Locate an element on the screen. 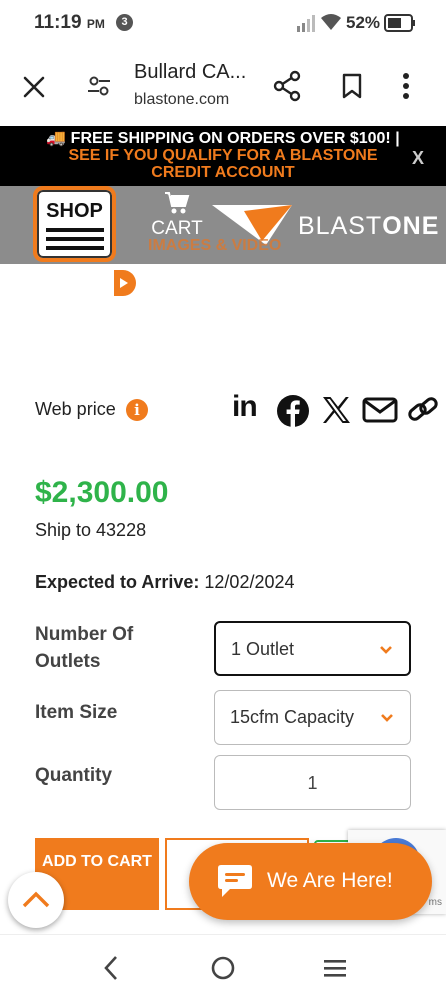  scroll-to-top-button is located at coordinates (36, 900).